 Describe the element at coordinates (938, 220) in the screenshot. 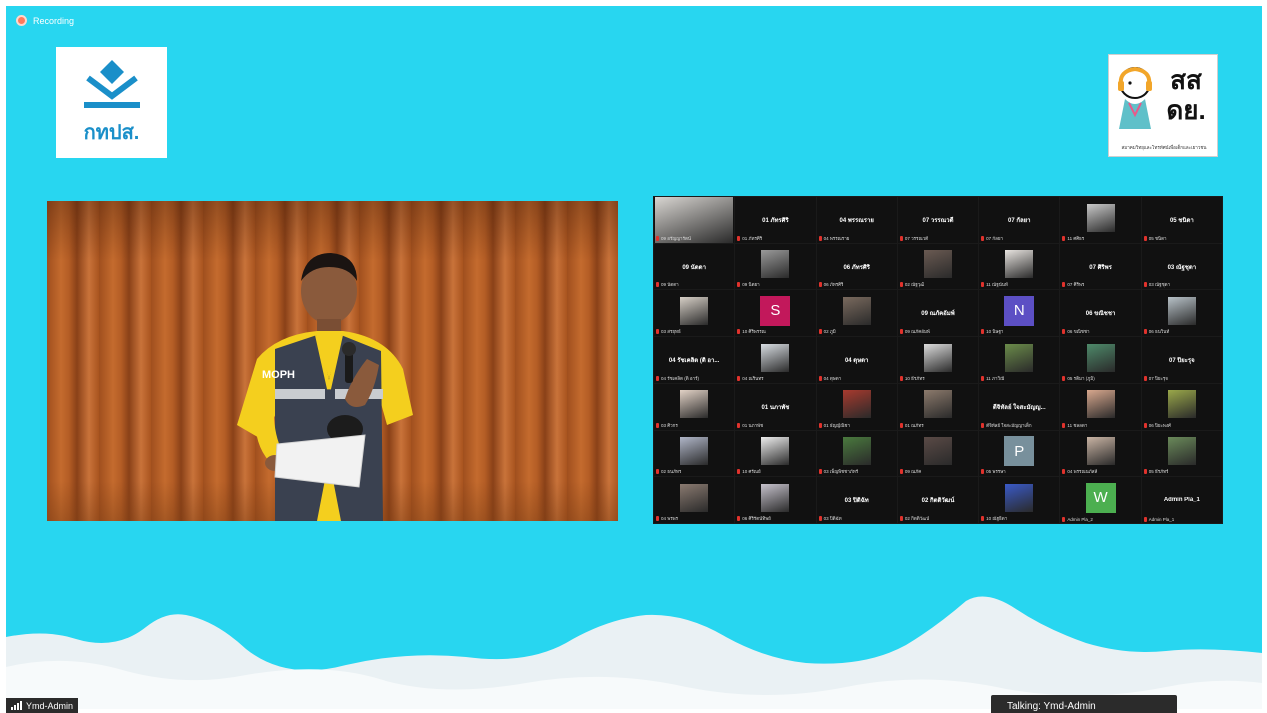

I see `participant-tile: 07 วรรณวดี 07 วรรณวดี` at that location.